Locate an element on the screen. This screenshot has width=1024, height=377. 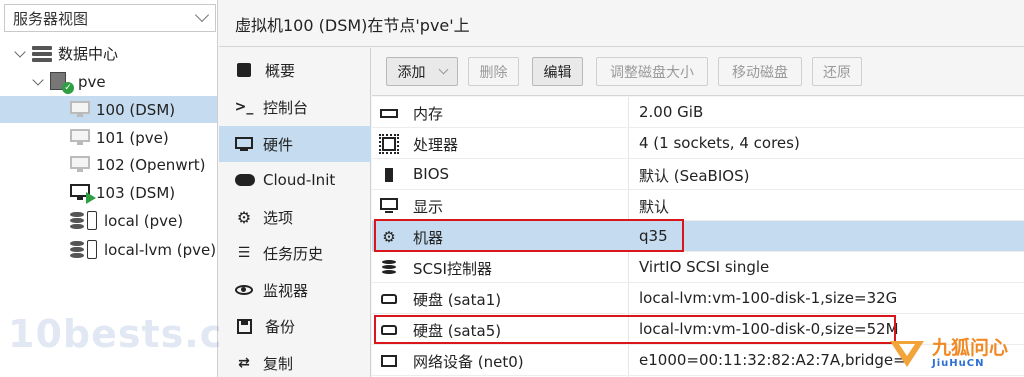
tree-item-vm-103: 103 (DSM) is located at coordinates (122, 192).